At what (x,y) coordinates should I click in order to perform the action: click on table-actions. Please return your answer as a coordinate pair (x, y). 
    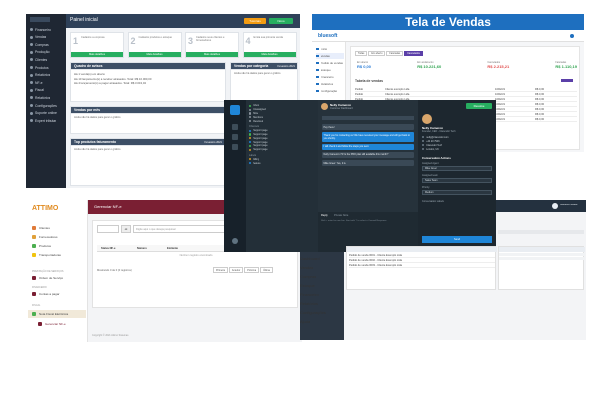
    Looking at the image, I should click on (567, 80).